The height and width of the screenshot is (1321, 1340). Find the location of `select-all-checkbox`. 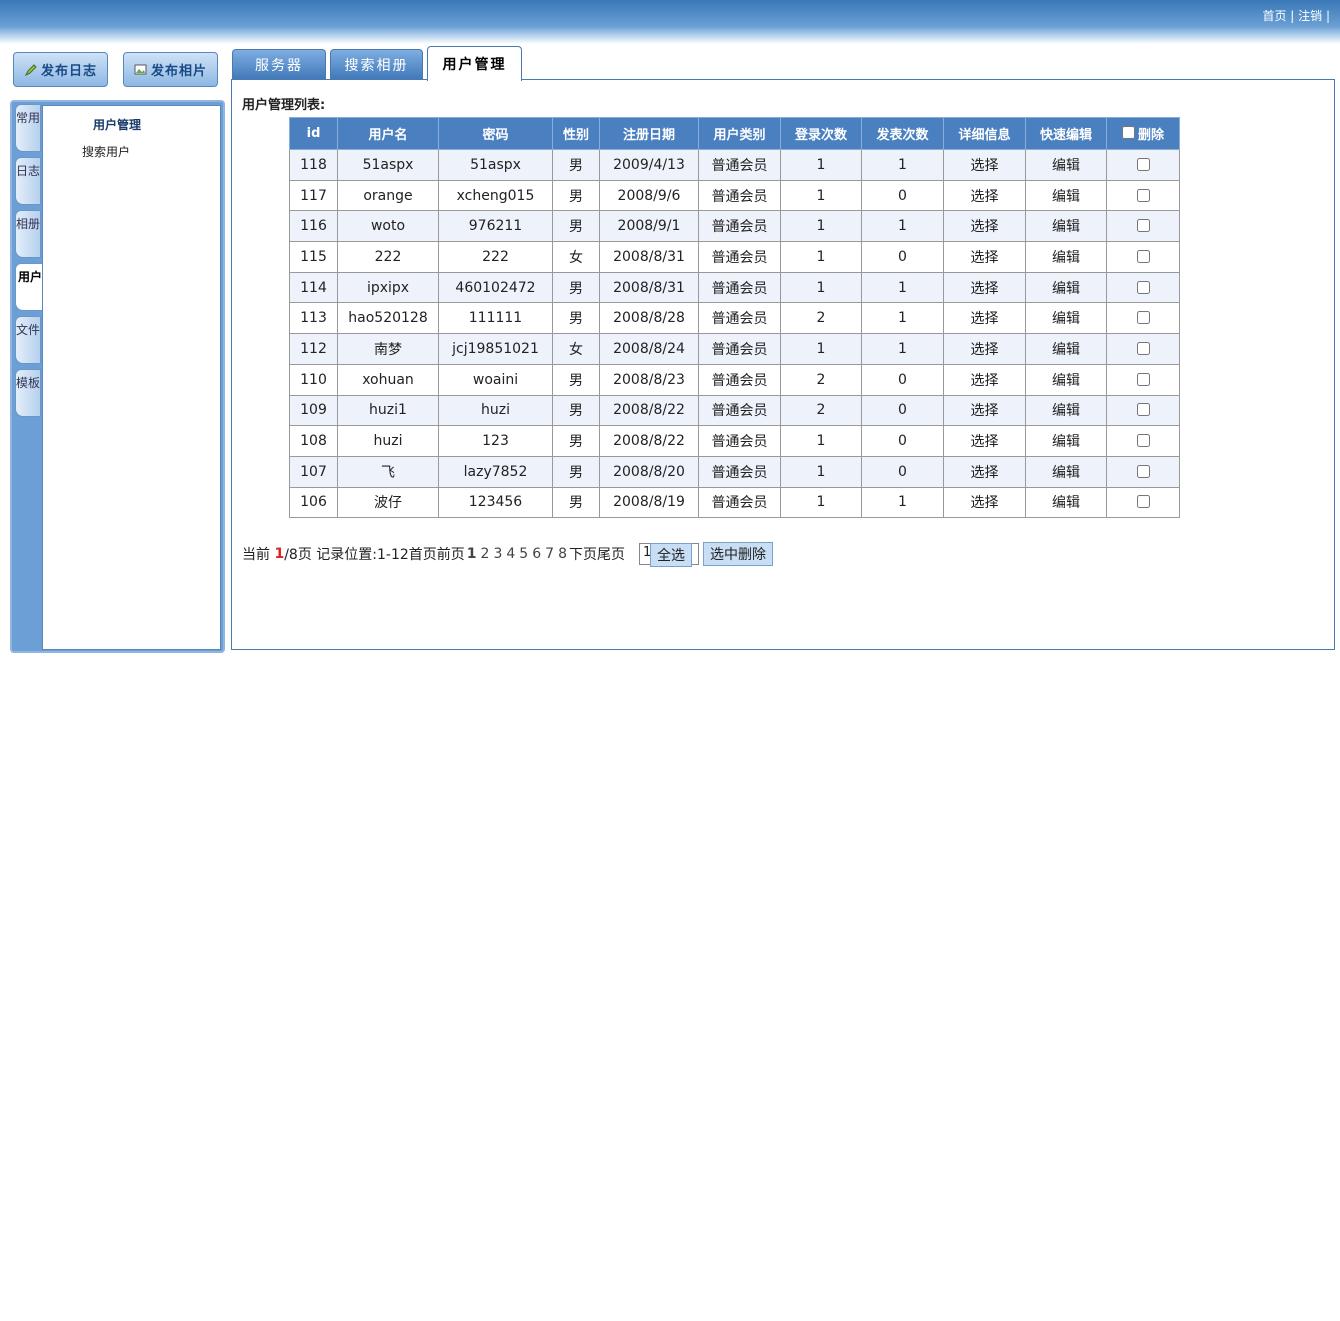

select-all-checkbox is located at coordinates (1128, 132).